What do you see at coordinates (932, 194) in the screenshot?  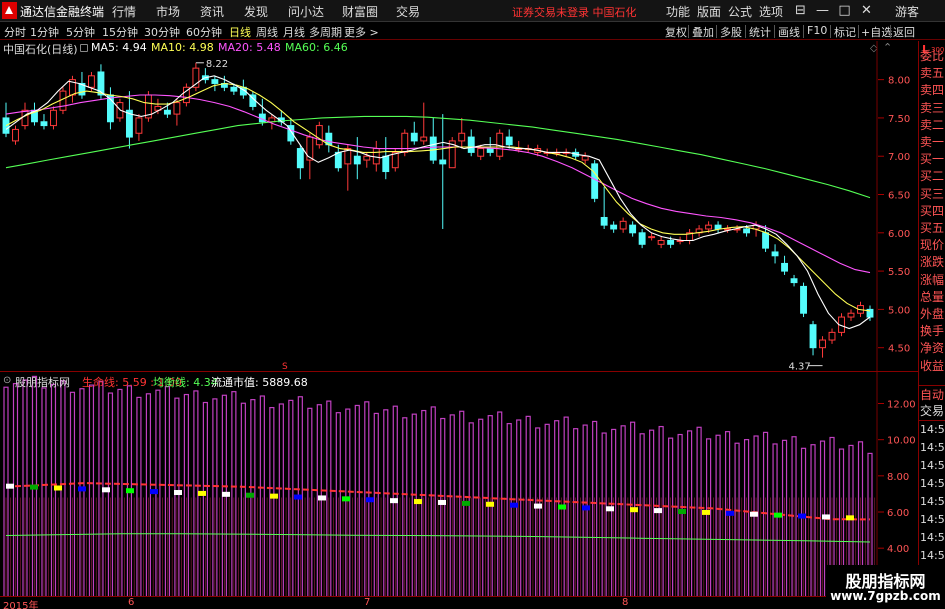 I see `side-item: 买三` at bounding box center [932, 194].